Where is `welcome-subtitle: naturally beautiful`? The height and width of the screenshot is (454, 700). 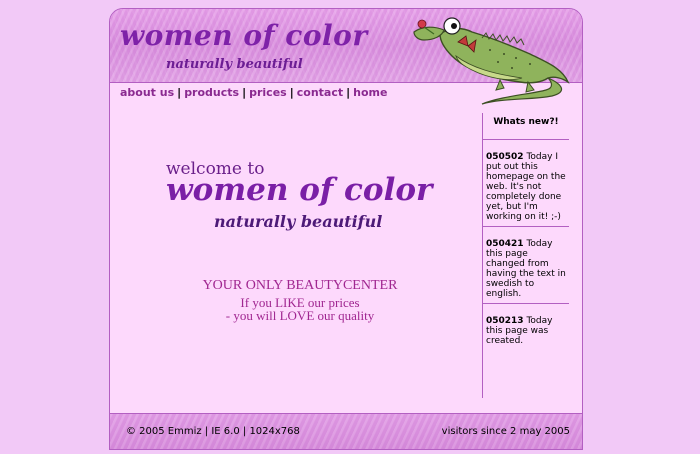
welcome-subtitle: naturally beautiful is located at coordinates (298, 221).